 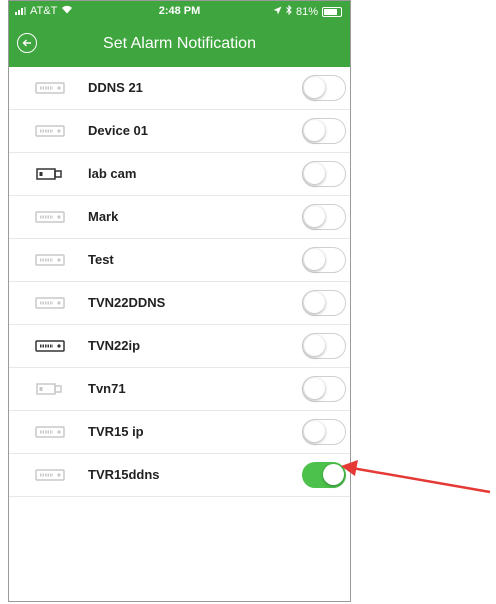 I want to click on annotation-arrow, so click(x=416, y=477).